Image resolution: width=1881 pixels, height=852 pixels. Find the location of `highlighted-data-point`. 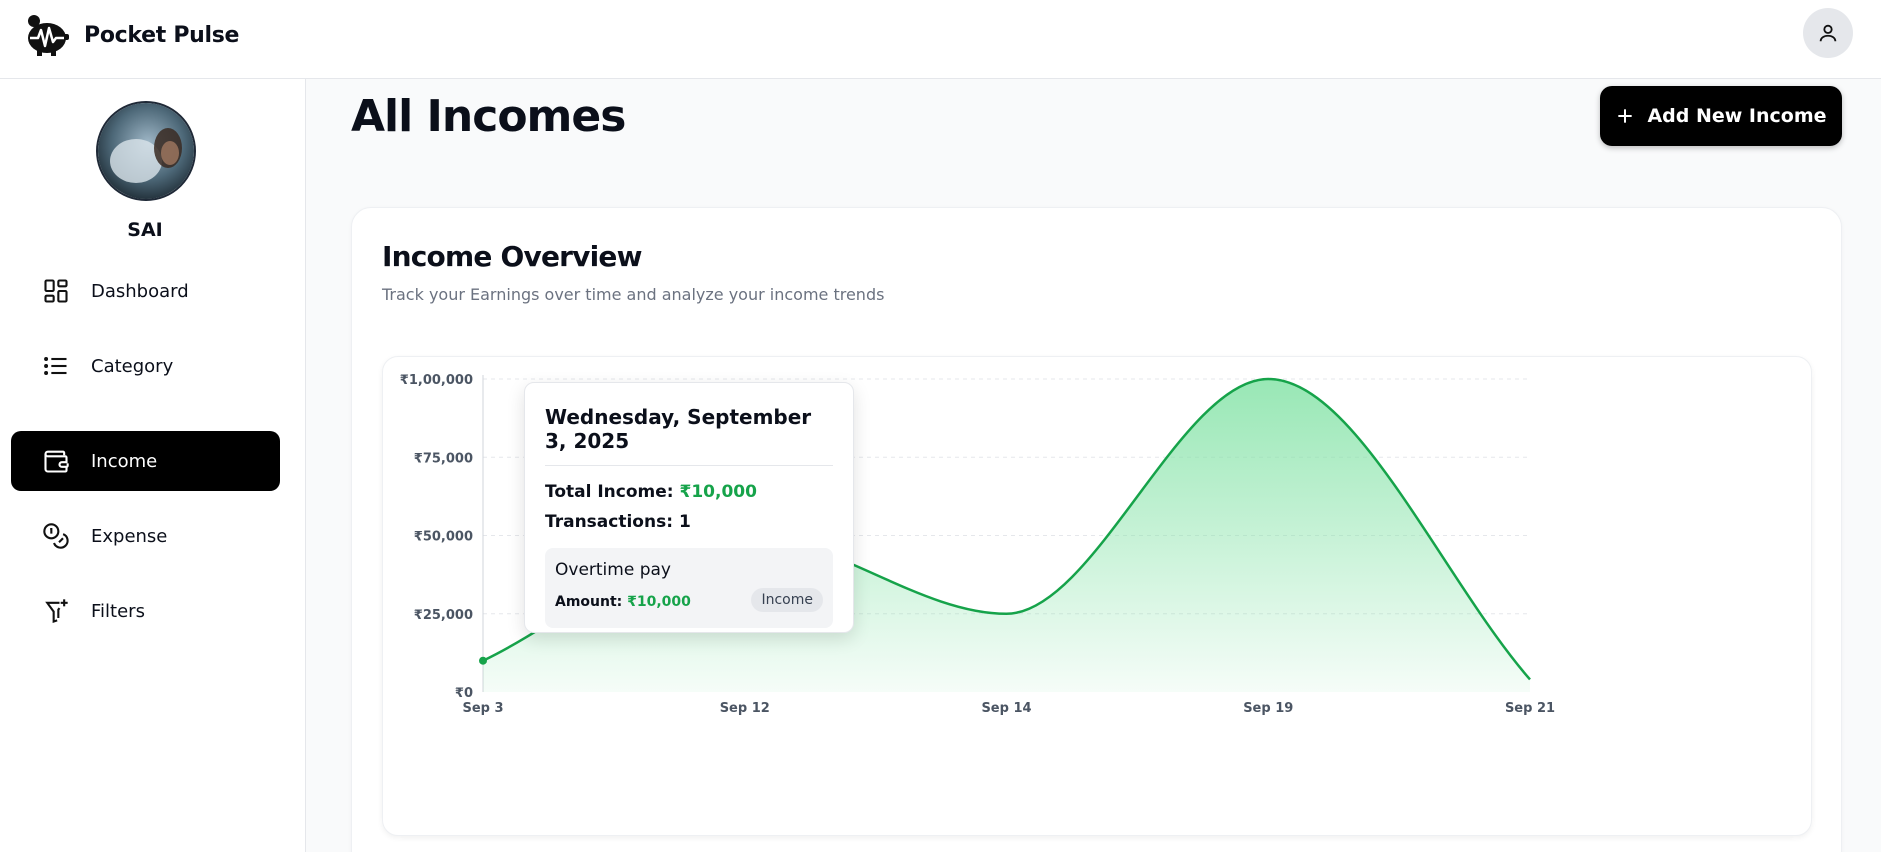

highlighted-data-point is located at coordinates (483, 660).